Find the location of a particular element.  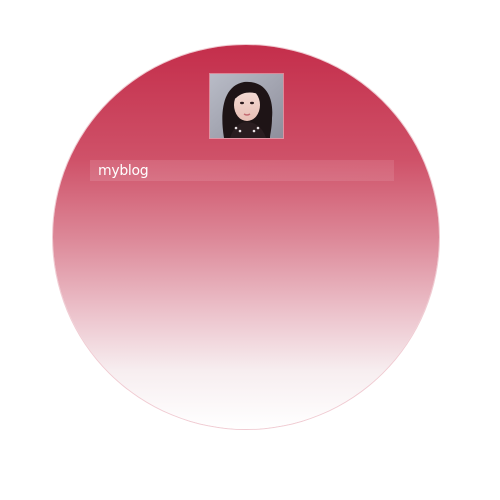

profile-avatar is located at coordinates (246, 106).